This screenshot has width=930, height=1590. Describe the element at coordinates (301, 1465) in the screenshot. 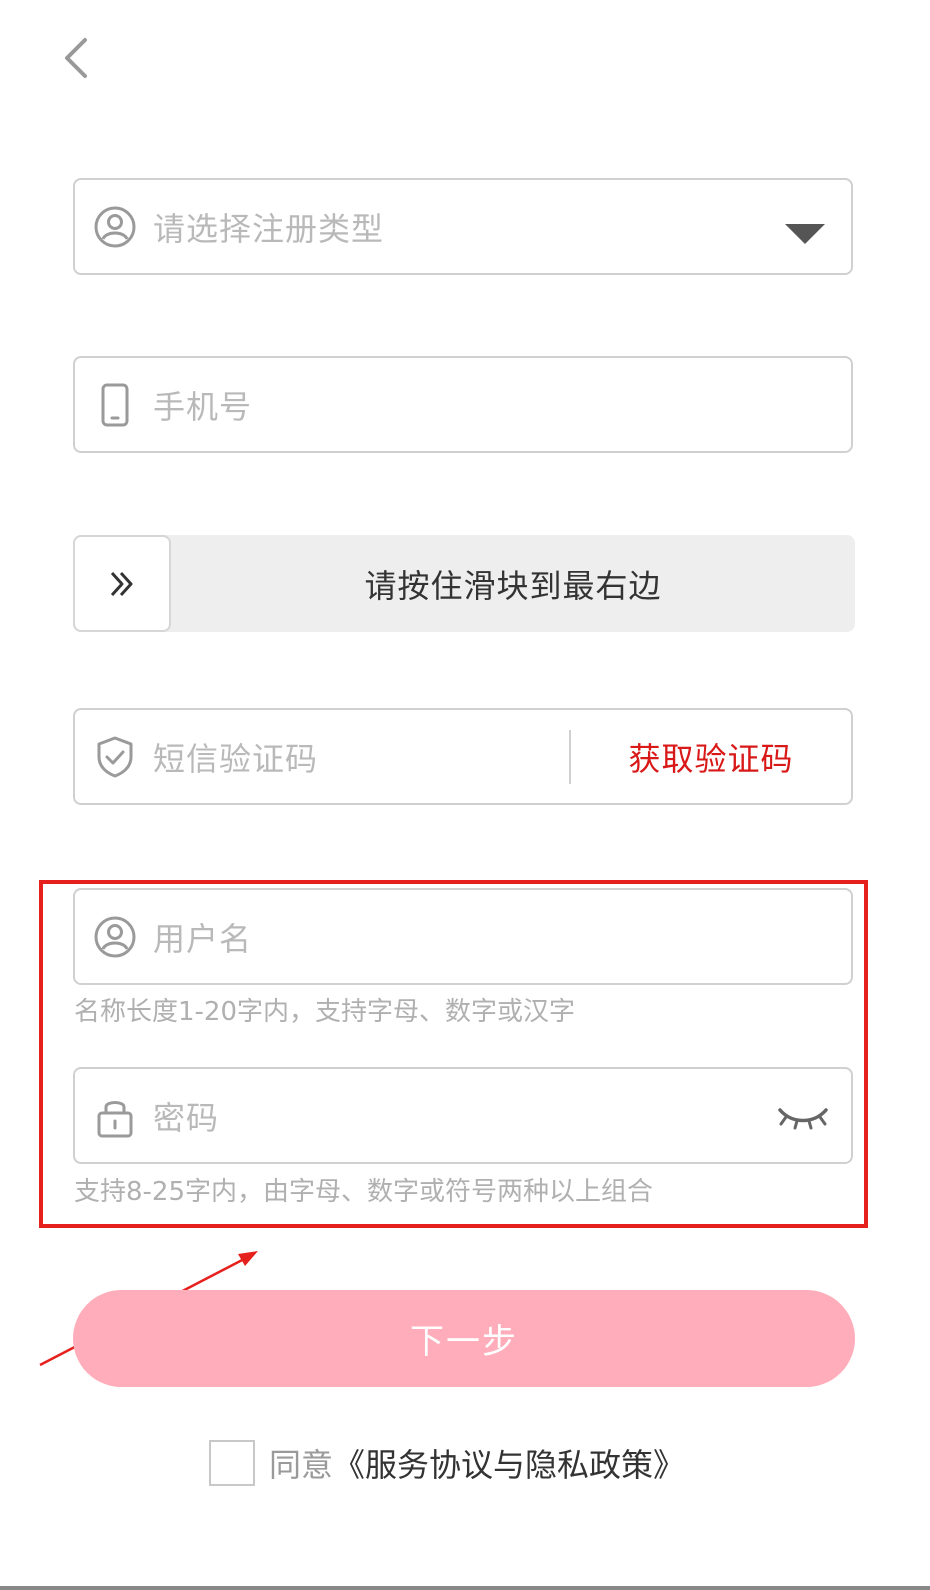

I see `agreement-prefix: 同意` at that location.